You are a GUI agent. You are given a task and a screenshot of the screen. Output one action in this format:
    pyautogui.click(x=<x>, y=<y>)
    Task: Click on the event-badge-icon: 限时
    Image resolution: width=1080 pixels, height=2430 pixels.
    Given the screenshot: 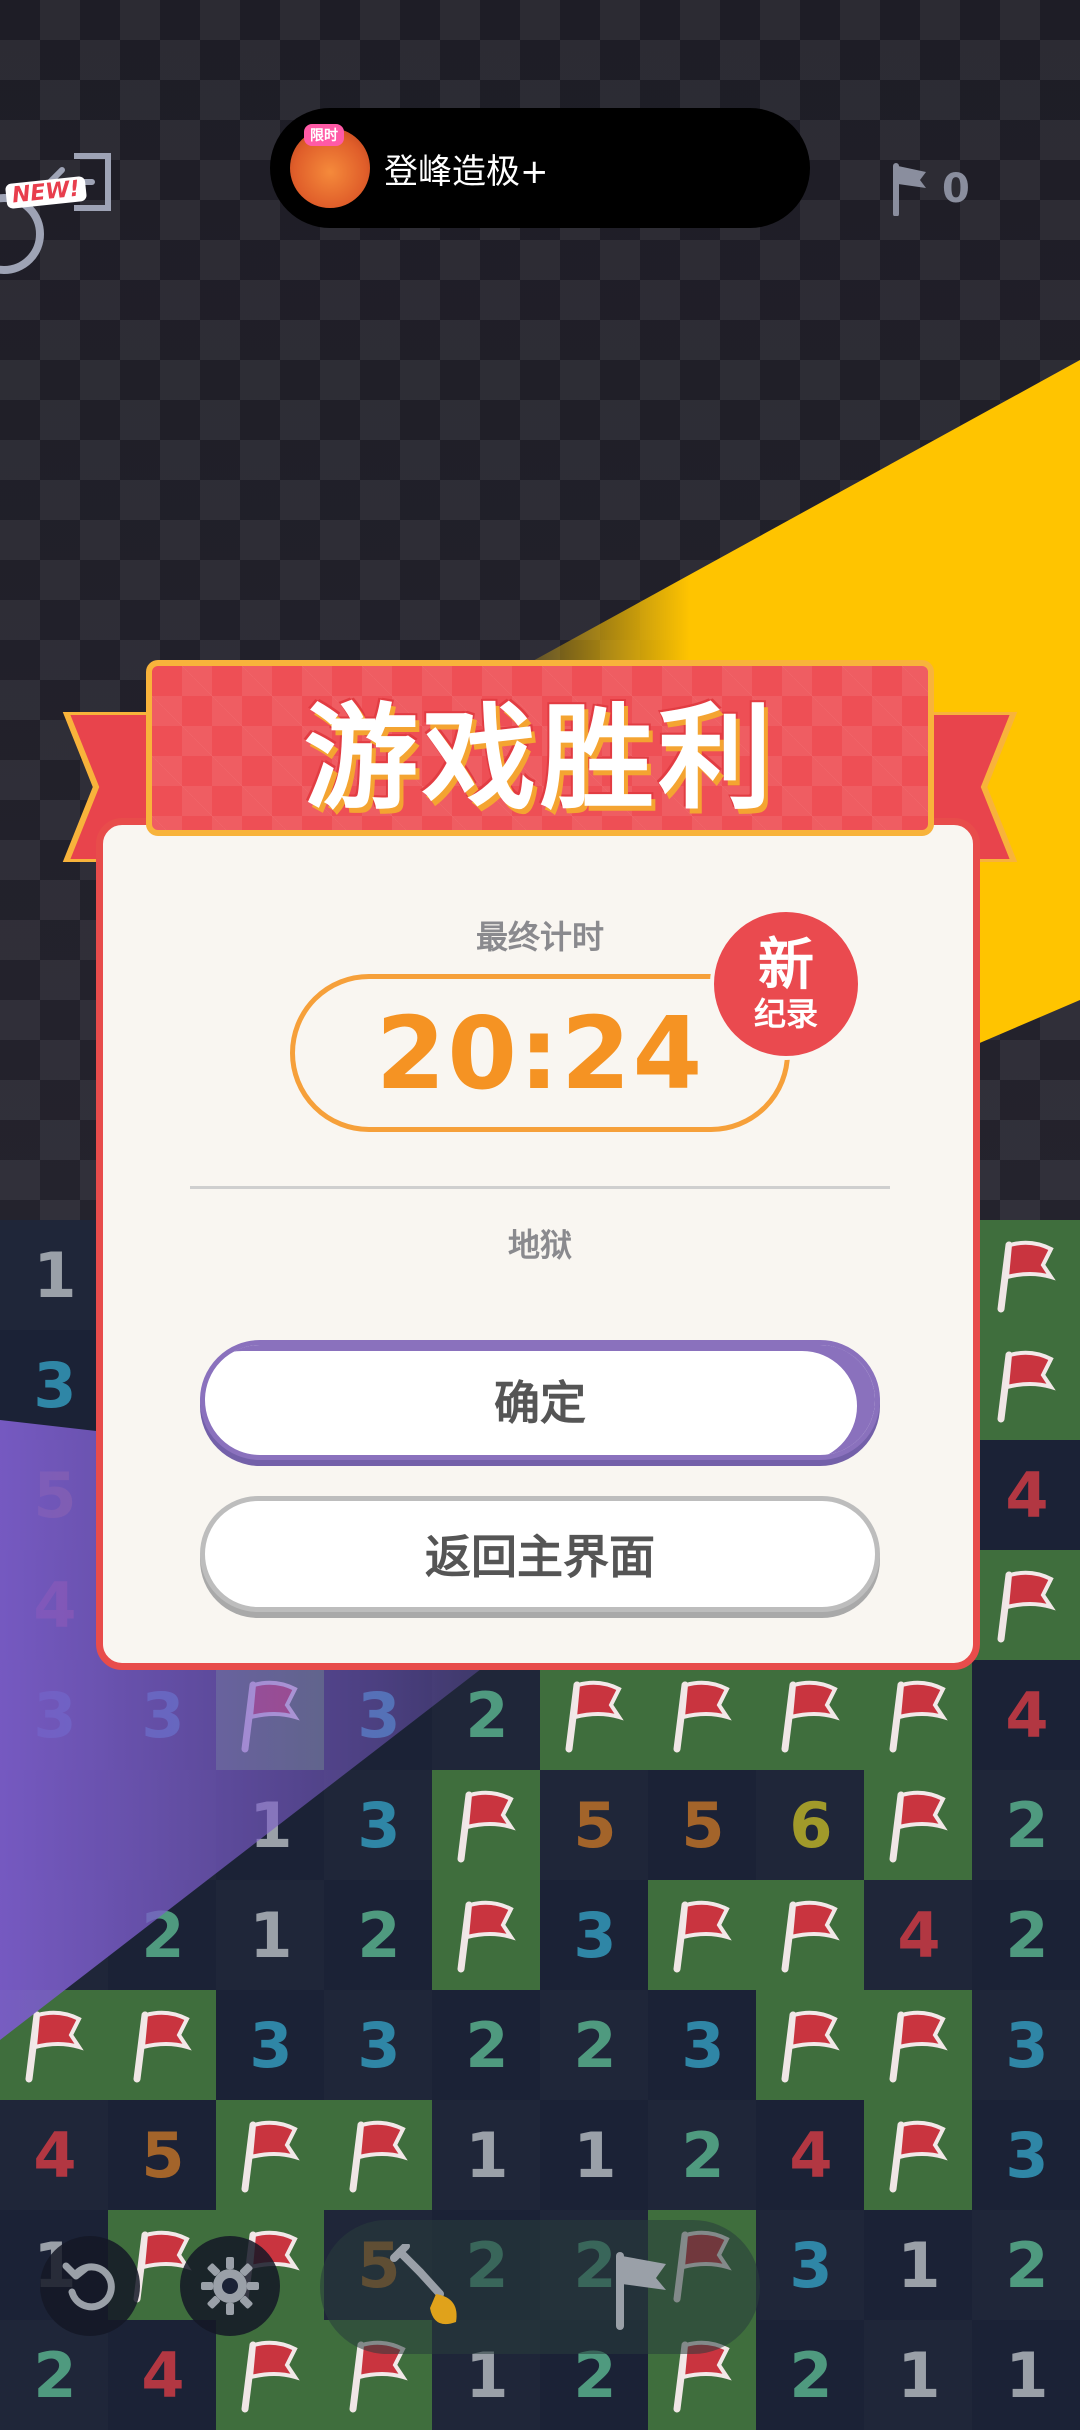 What is the action you would take?
    pyautogui.click(x=330, y=166)
    